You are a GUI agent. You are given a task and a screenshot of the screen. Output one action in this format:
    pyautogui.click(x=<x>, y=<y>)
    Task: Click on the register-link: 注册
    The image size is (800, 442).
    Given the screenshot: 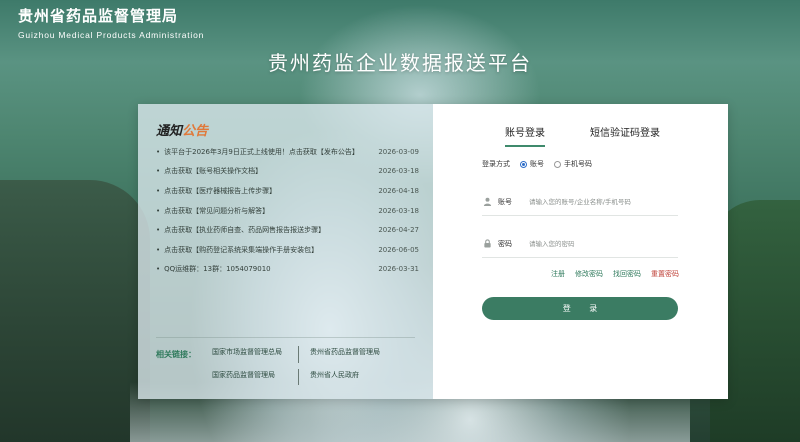 What is the action you would take?
    pyautogui.click(x=558, y=274)
    